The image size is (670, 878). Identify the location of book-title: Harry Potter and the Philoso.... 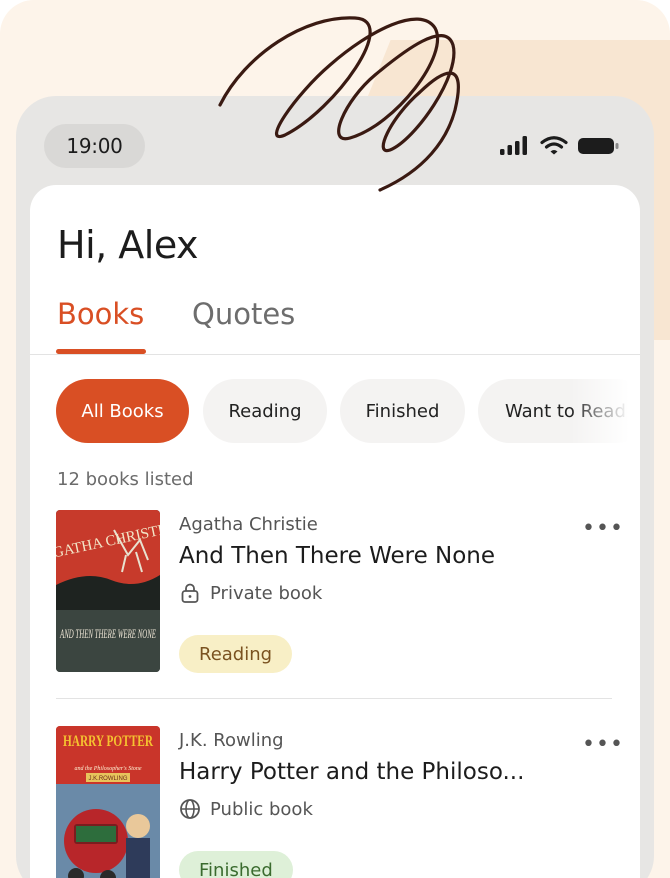
(351, 772).